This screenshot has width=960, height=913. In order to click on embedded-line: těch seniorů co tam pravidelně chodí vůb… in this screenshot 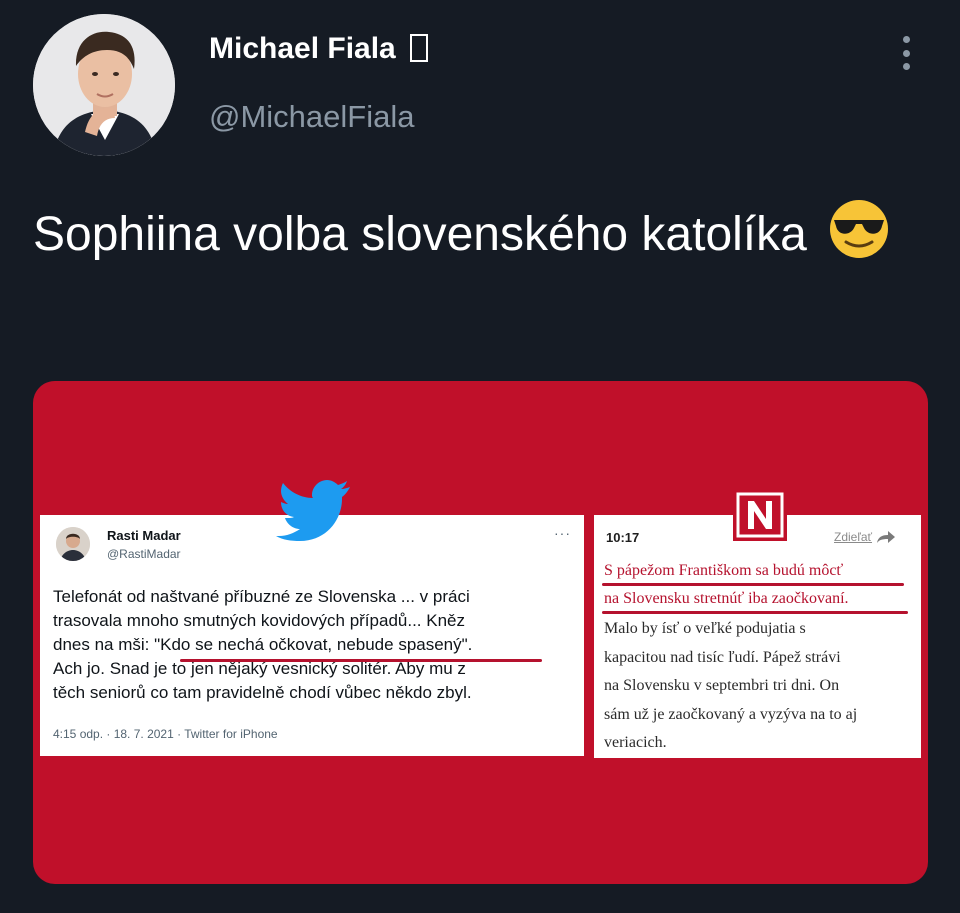, I will do `click(262, 692)`.